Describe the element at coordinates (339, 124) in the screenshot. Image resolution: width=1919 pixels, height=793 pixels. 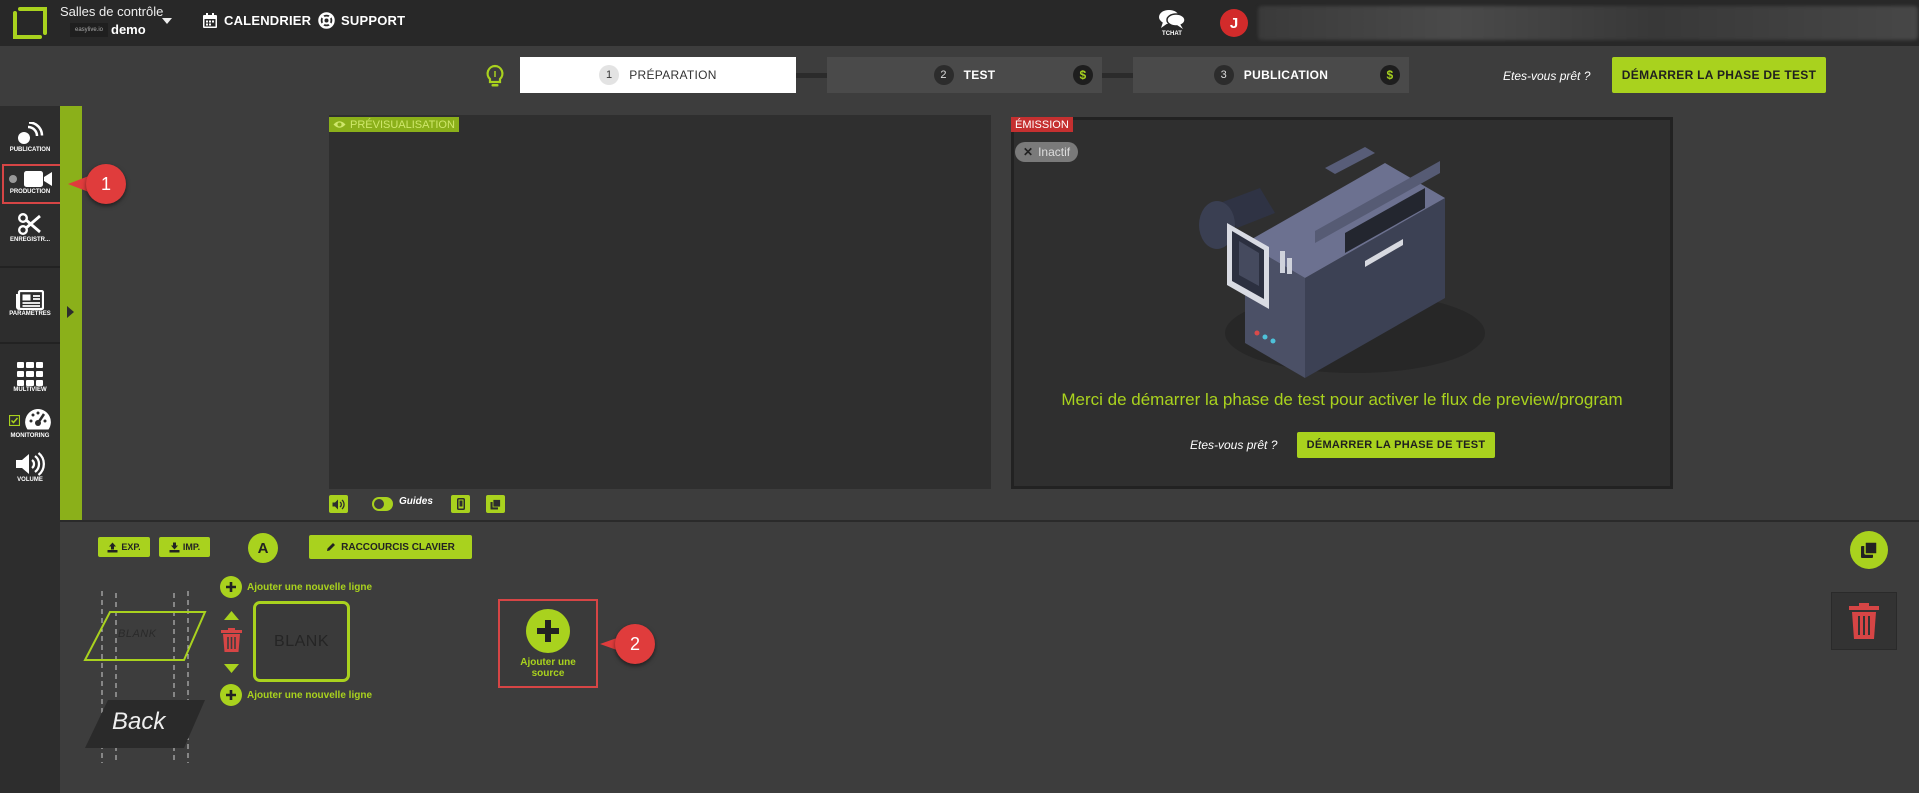
I see `eye-icon` at that location.